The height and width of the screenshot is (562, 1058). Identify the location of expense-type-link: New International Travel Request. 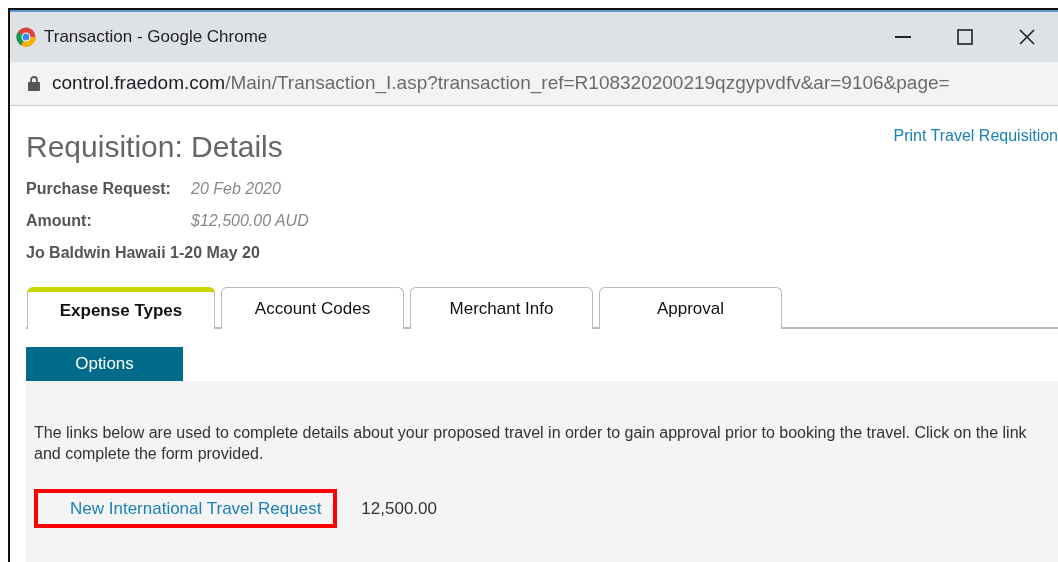
(196, 508).